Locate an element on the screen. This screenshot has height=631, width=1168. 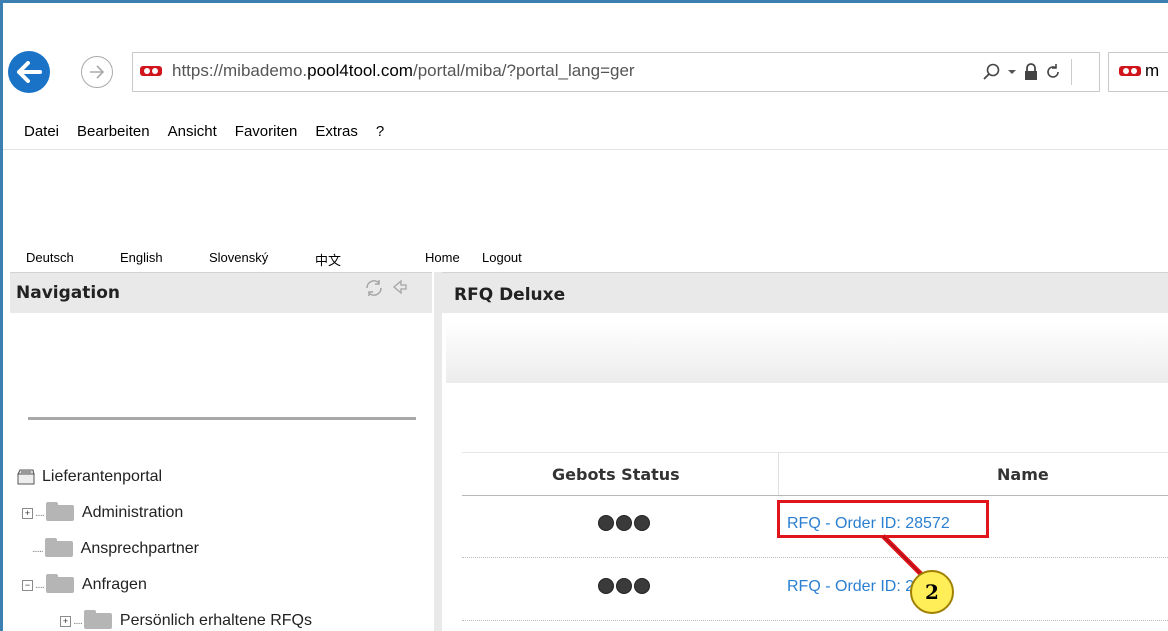
tree-label-anfragen: Anfragen is located at coordinates (114, 584).